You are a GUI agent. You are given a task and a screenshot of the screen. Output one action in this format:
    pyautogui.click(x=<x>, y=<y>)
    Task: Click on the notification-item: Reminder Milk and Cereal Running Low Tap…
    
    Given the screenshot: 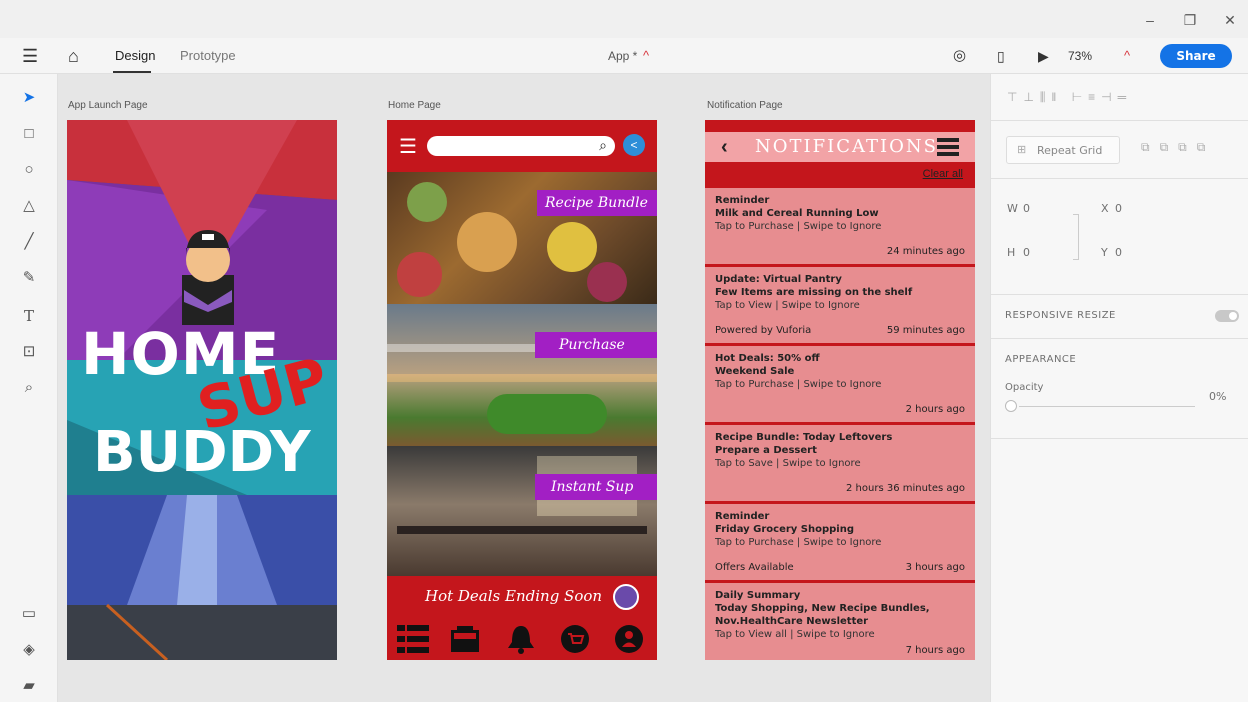 What is the action you would take?
    pyautogui.click(x=840, y=223)
    